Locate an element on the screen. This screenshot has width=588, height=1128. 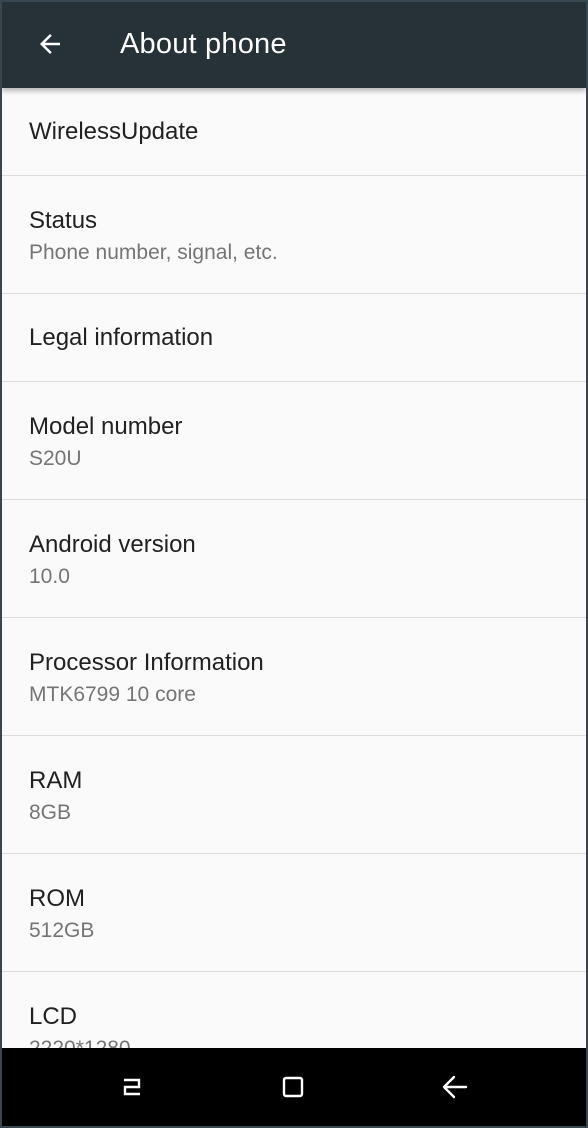
back-button is located at coordinates (50, 44).